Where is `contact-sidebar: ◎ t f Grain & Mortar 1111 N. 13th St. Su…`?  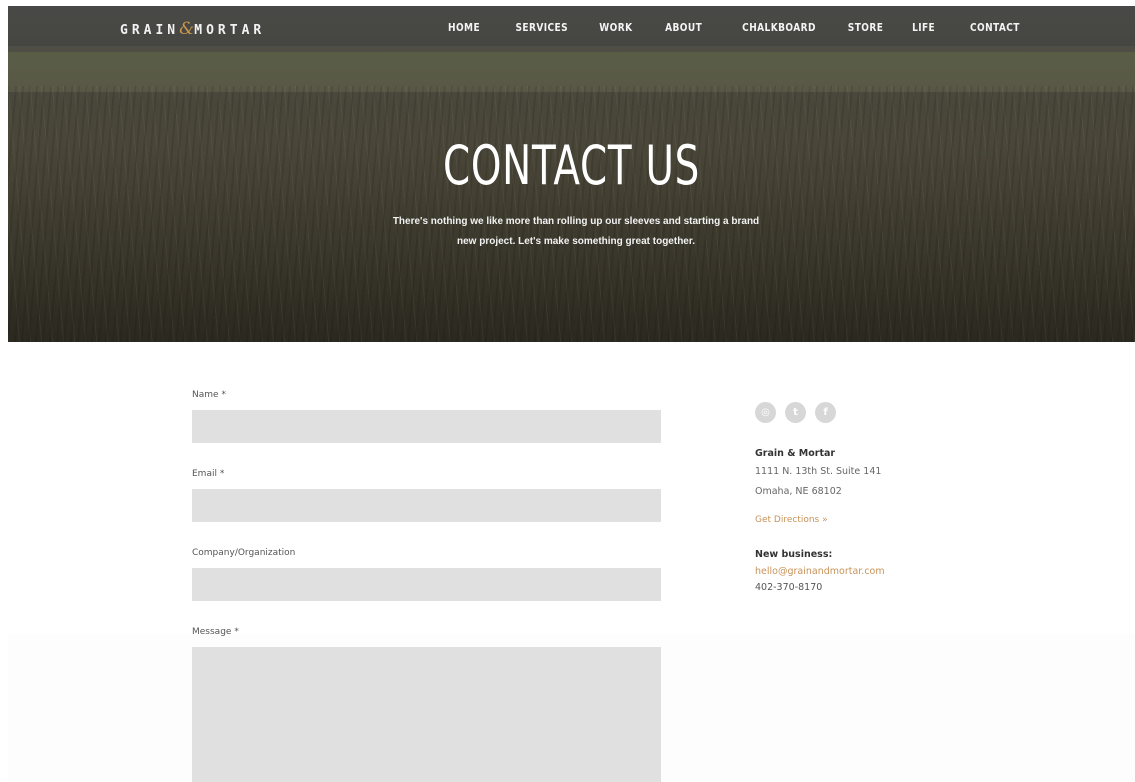
contact-sidebar: ◎ t f Grain & Mortar 1111 N. 13th St. Su… is located at coordinates (865, 497).